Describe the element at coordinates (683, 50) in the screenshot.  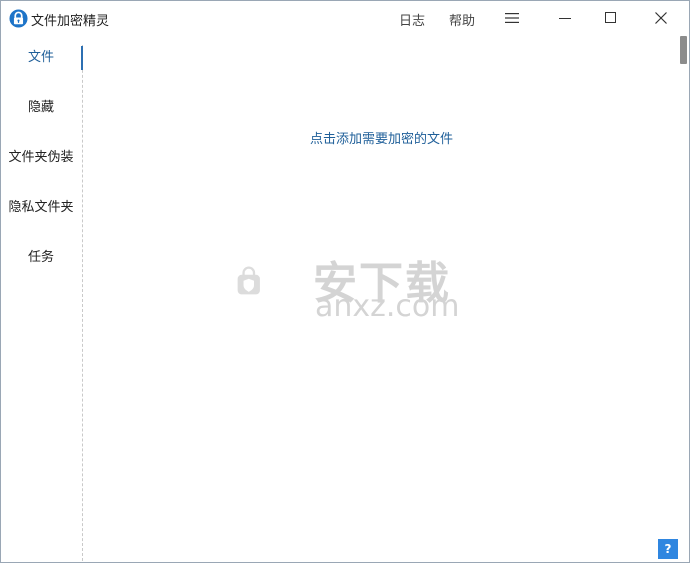
I see `scrollbar-thumb` at that location.